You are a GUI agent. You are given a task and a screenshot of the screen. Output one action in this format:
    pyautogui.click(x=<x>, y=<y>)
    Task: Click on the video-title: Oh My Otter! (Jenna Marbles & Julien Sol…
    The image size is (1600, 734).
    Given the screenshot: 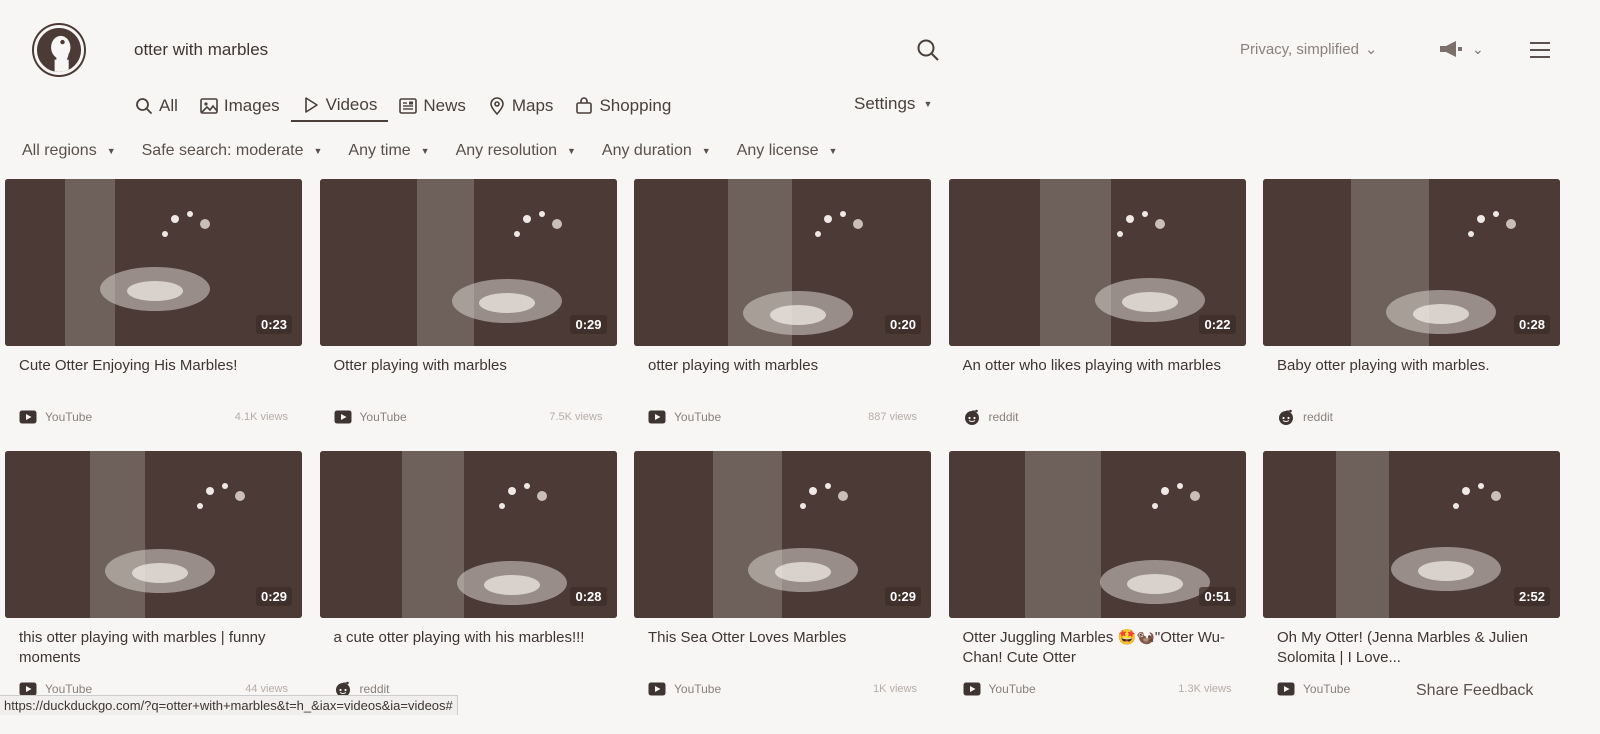 What is the action you would take?
    pyautogui.click(x=1411, y=650)
    